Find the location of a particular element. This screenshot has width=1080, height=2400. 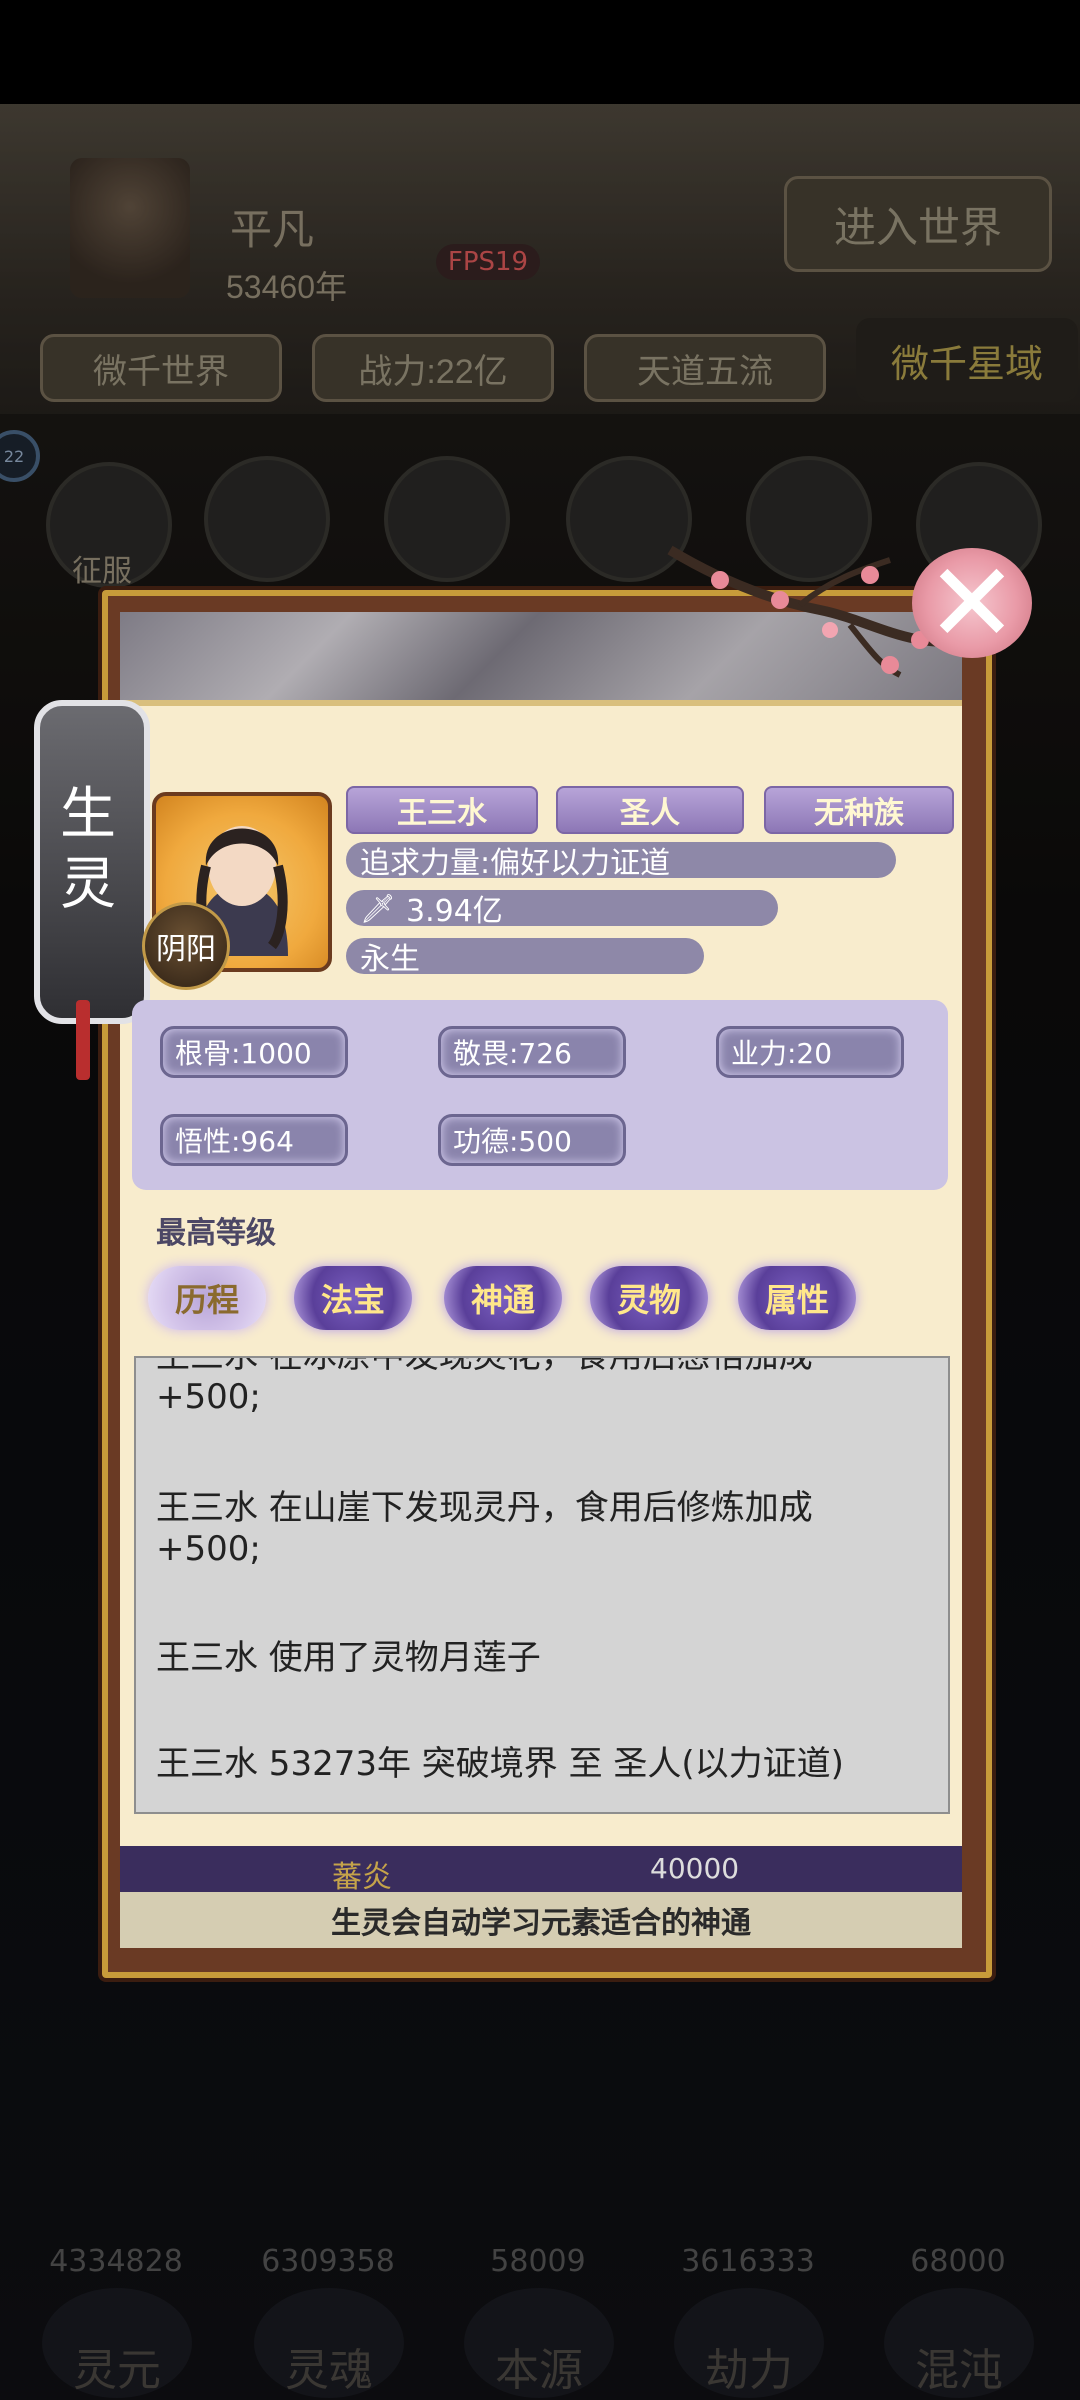

footer-hint: 生灵会自动学习元素适合的神通 is located at coordinates (541, 1920).